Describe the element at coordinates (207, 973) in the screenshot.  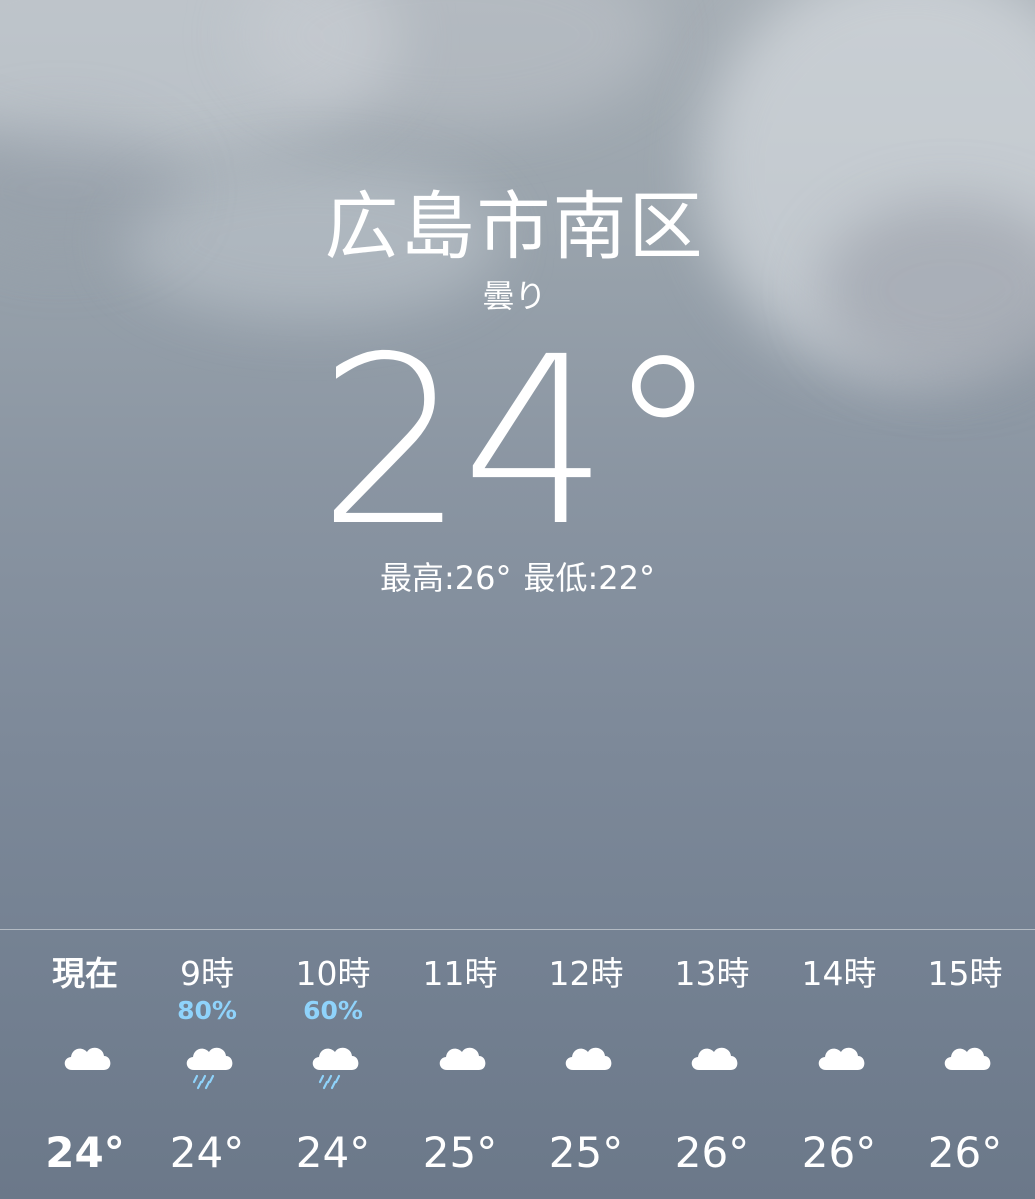
I see `hour-label: 9時` at that location.